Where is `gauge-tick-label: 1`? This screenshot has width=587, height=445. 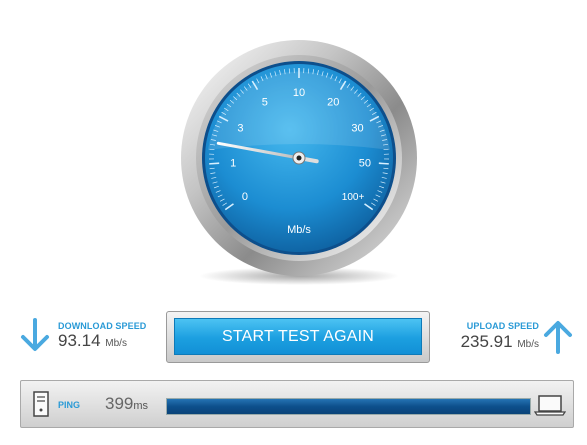 gauge-tick-label: 1 is located at coordinates (233, 163).